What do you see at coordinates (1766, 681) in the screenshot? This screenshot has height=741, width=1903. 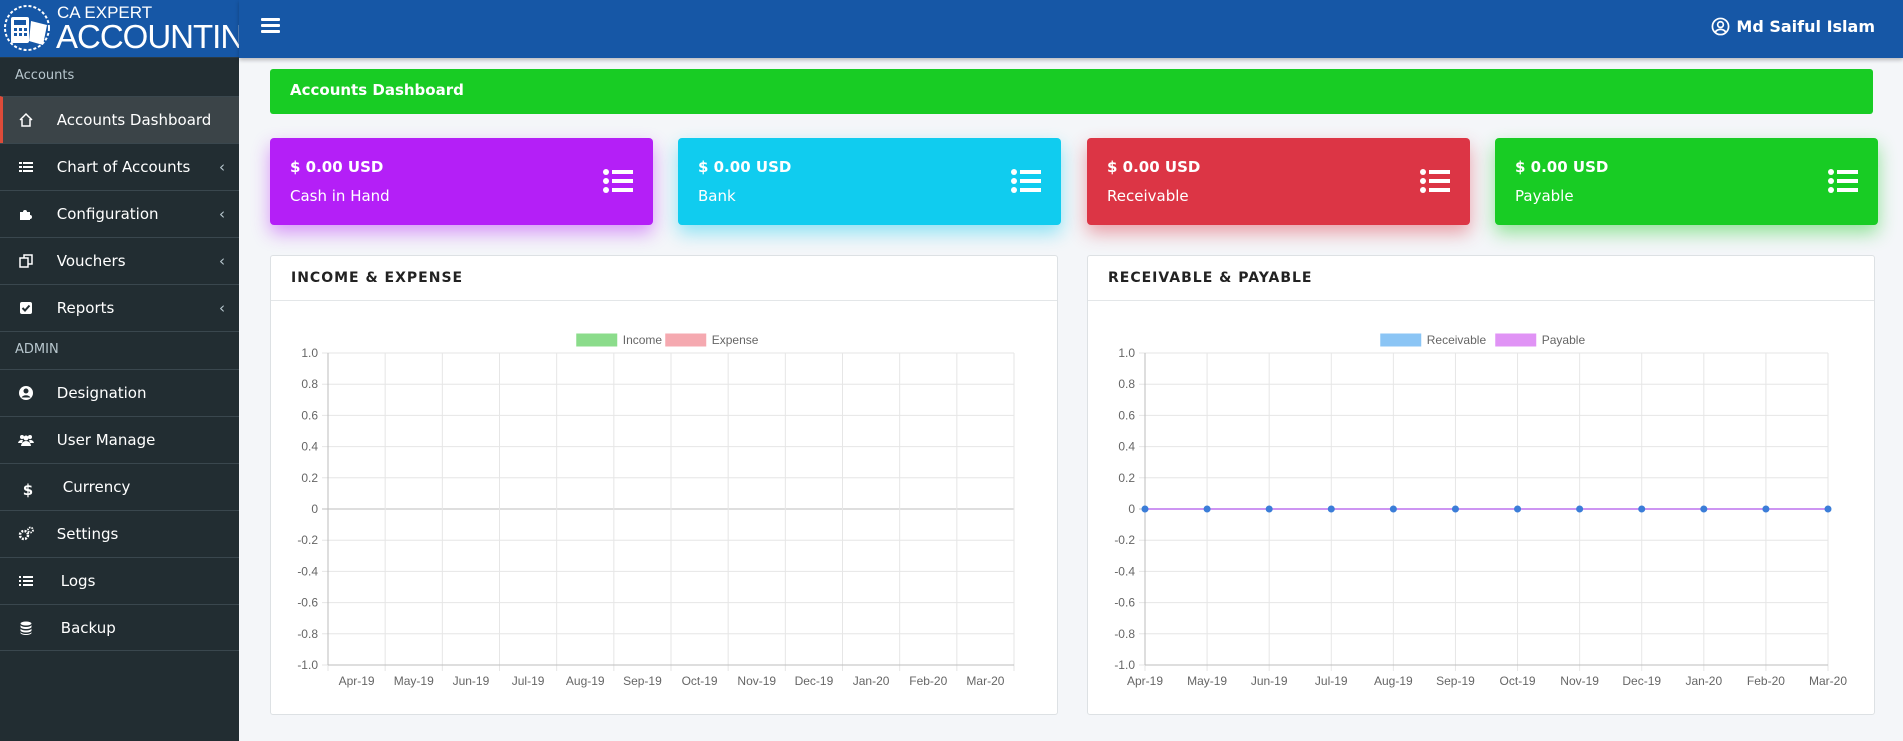 I see `x-tick-label: Feb-20` at bounding box center [1766, 681].